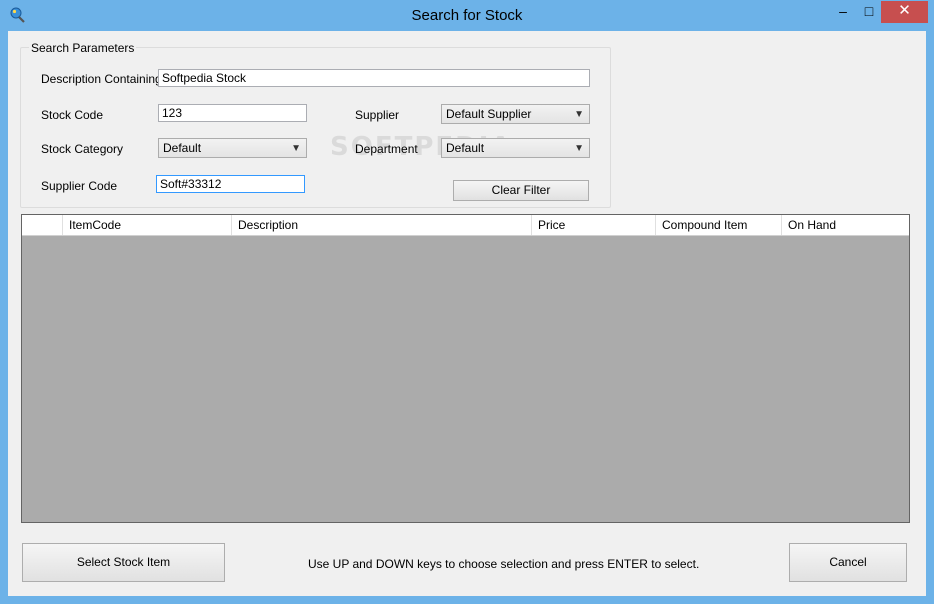 The image size is (934, 604). Describe the element at coordinates (232, 113) in the screenshot. I see `stock-code-input: 123` at that location.